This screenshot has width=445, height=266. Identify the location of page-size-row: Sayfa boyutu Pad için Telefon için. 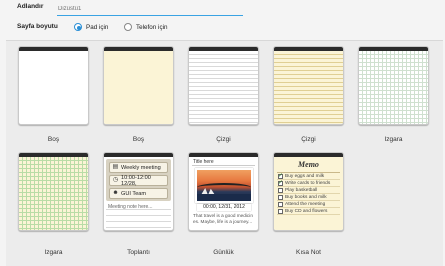
(167, 27).